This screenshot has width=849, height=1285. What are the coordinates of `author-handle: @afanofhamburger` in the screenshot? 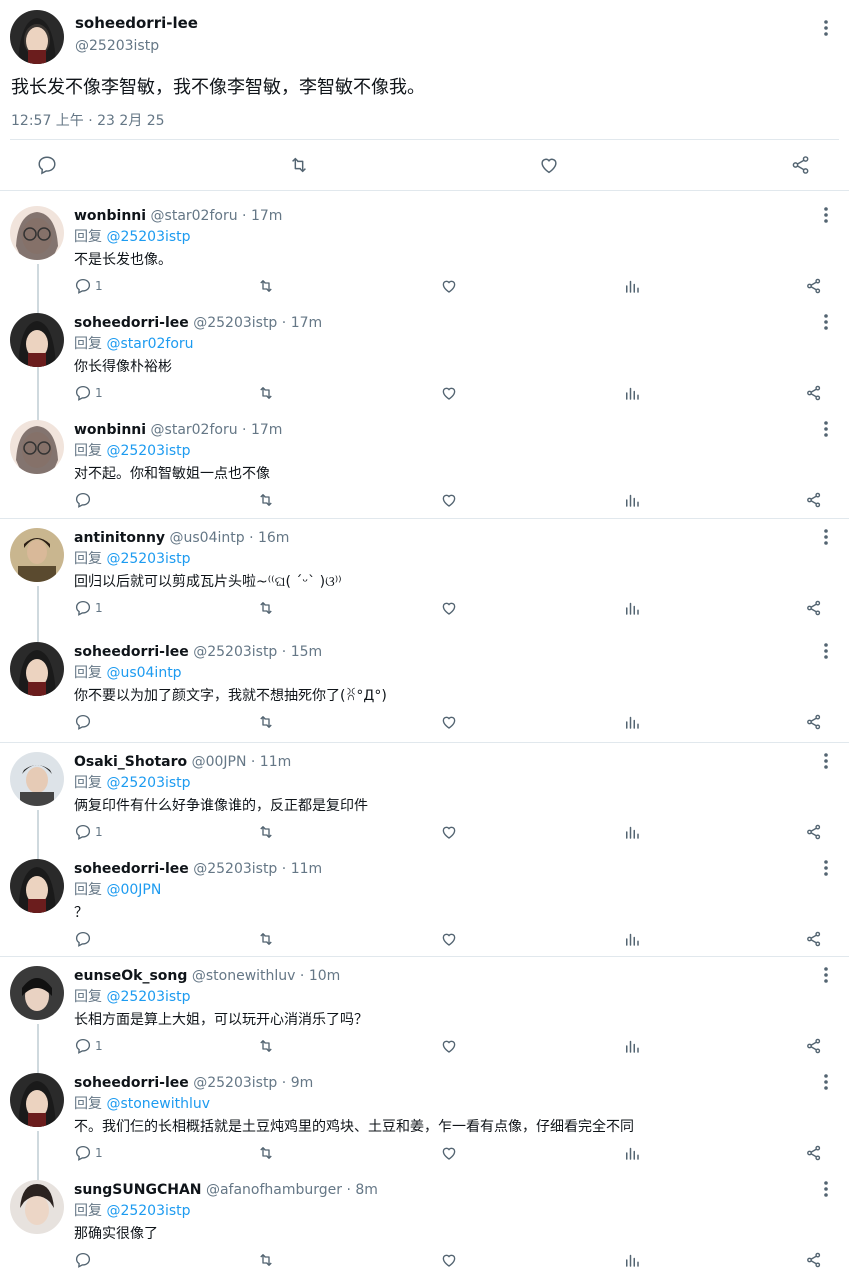 It's located at (274, 1190).